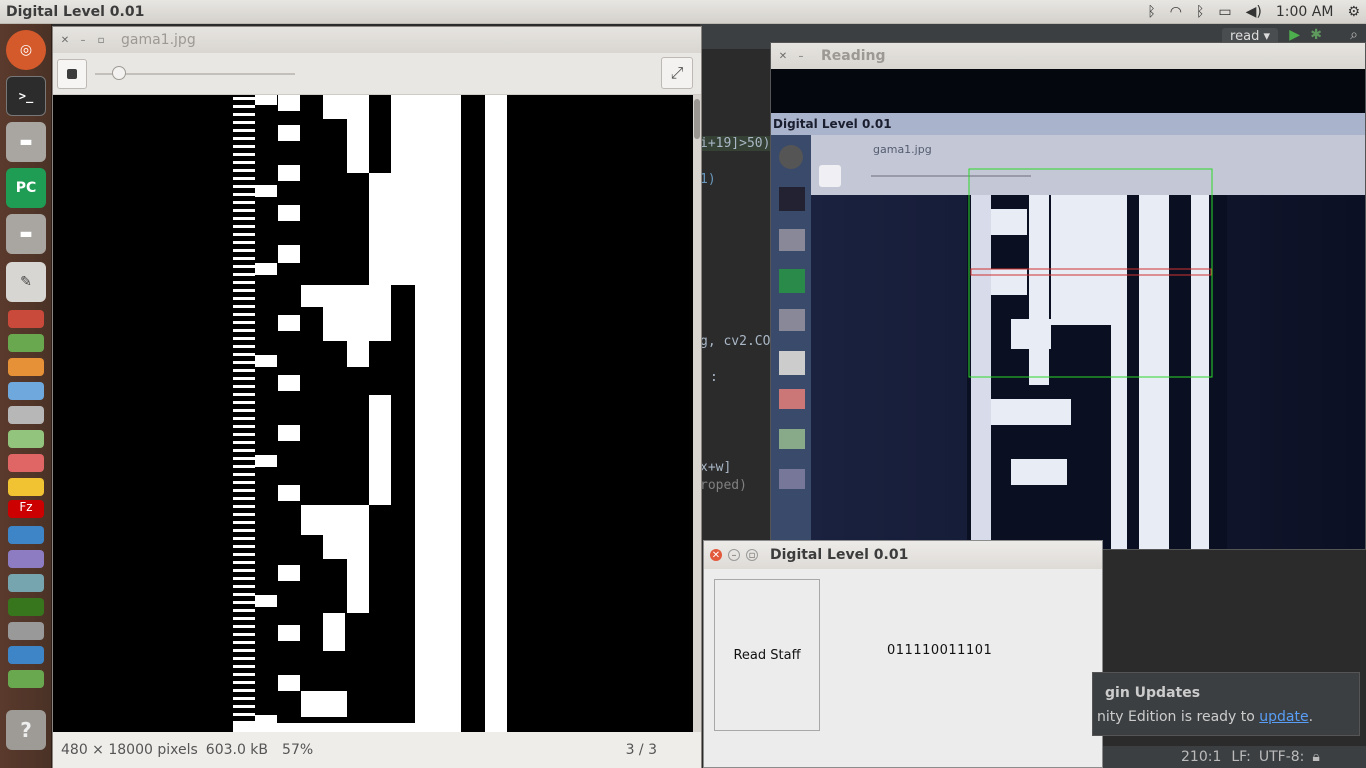  I want to click on help-icon: ?, so click(26, 730).